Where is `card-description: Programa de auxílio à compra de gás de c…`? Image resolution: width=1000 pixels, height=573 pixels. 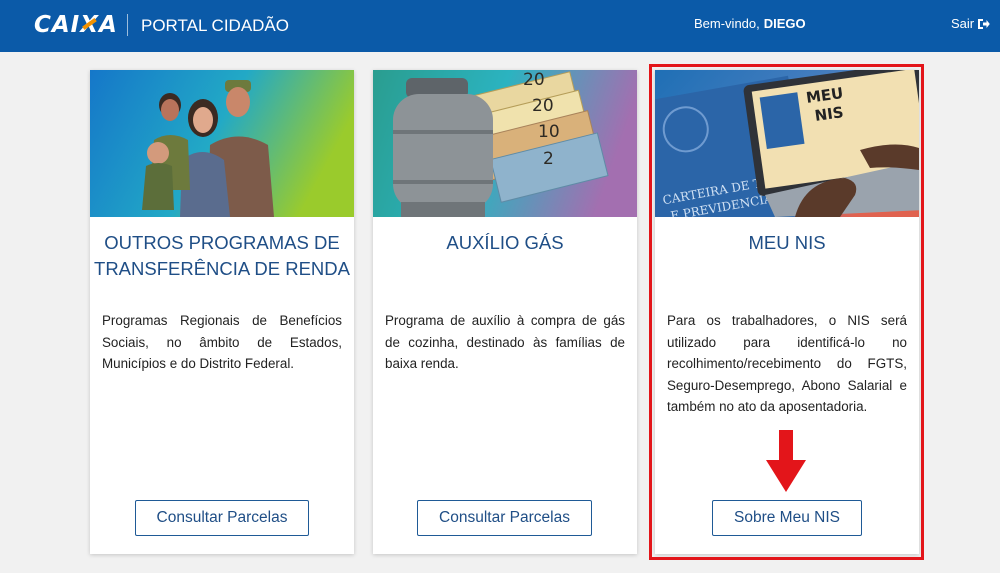 card-description: Programa de auxílio à compra de gás de c… is located at coordinates (505, 342).